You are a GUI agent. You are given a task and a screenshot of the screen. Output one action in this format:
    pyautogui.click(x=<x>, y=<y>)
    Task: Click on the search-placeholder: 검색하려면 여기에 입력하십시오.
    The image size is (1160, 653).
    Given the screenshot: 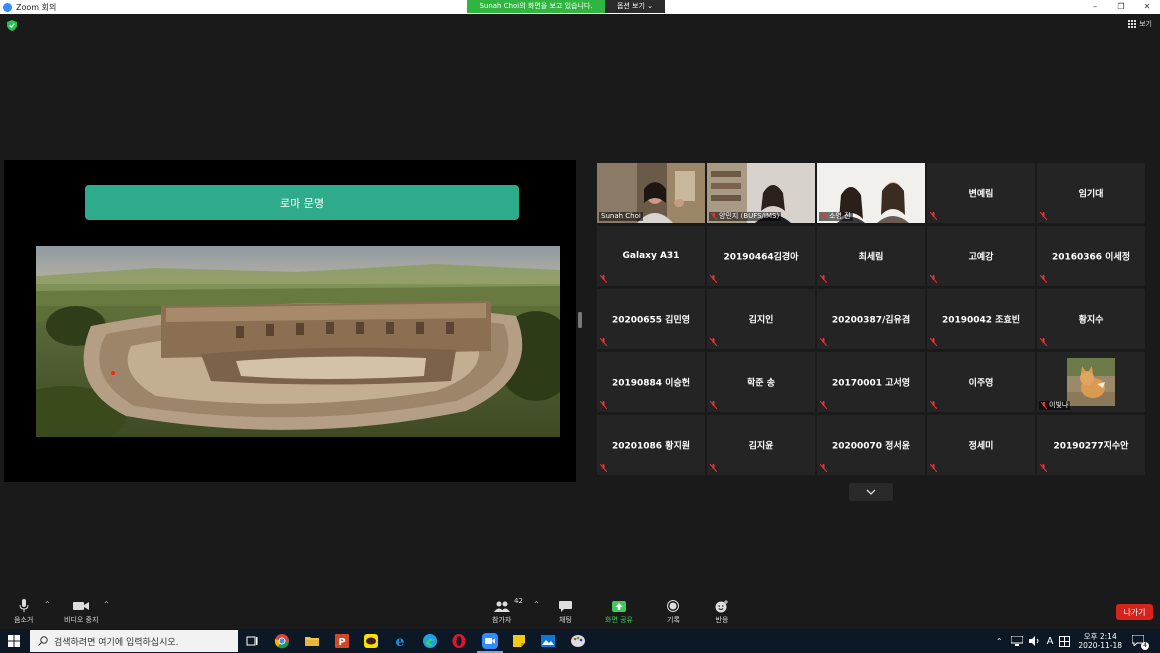 What is the action you would take?
    pyautogui.click(x=116, y=642)
    